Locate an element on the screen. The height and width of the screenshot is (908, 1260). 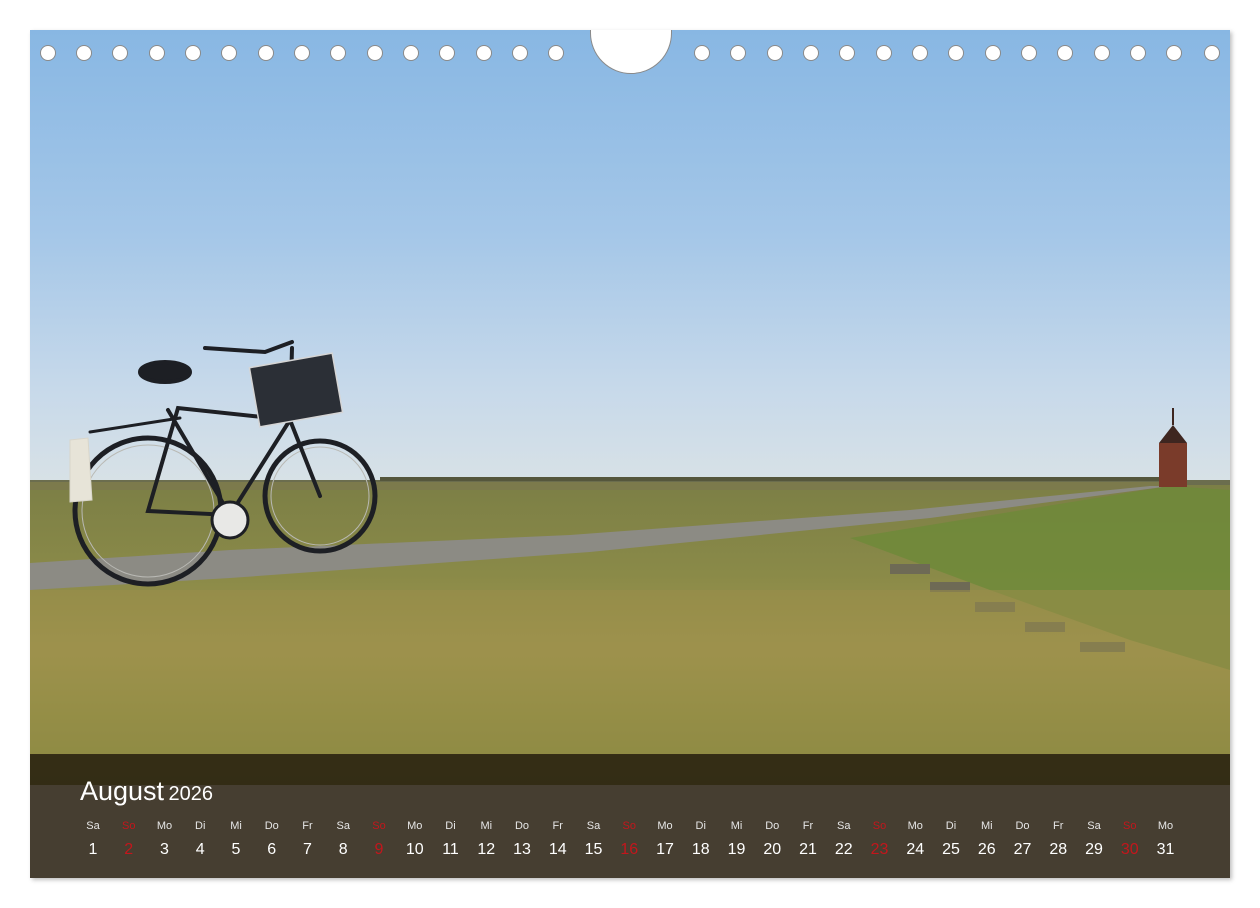
day-cell: Mi 26 is located at coordinates (987, 839).